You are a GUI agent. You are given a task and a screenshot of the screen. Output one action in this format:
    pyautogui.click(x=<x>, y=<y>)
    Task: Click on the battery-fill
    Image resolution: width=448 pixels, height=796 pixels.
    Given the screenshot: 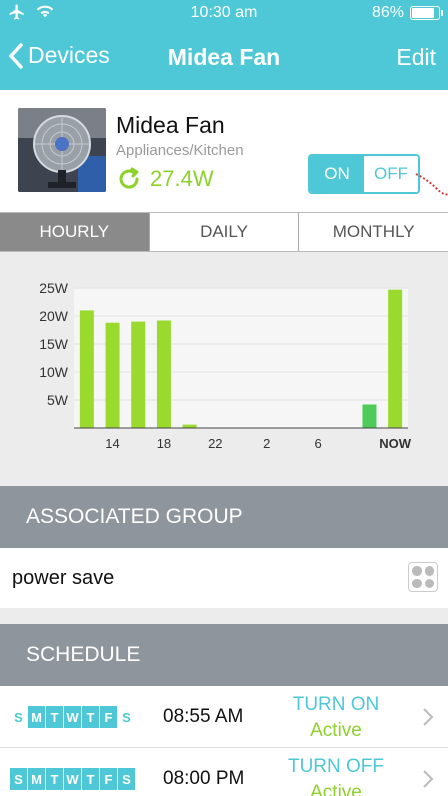 What is the action you would take?
    pyautogui.click(x=423, y=13)
    